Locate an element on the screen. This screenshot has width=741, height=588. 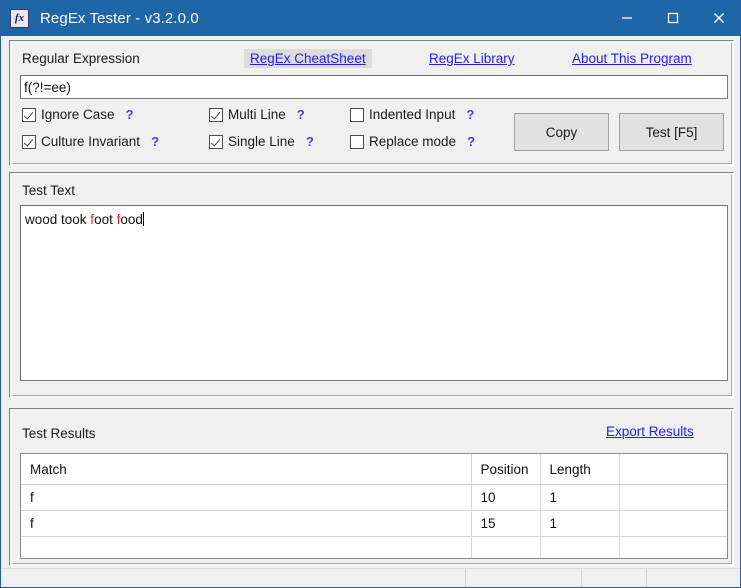
checkbox-culture-invariant-box is located at coordinates (29, 141).